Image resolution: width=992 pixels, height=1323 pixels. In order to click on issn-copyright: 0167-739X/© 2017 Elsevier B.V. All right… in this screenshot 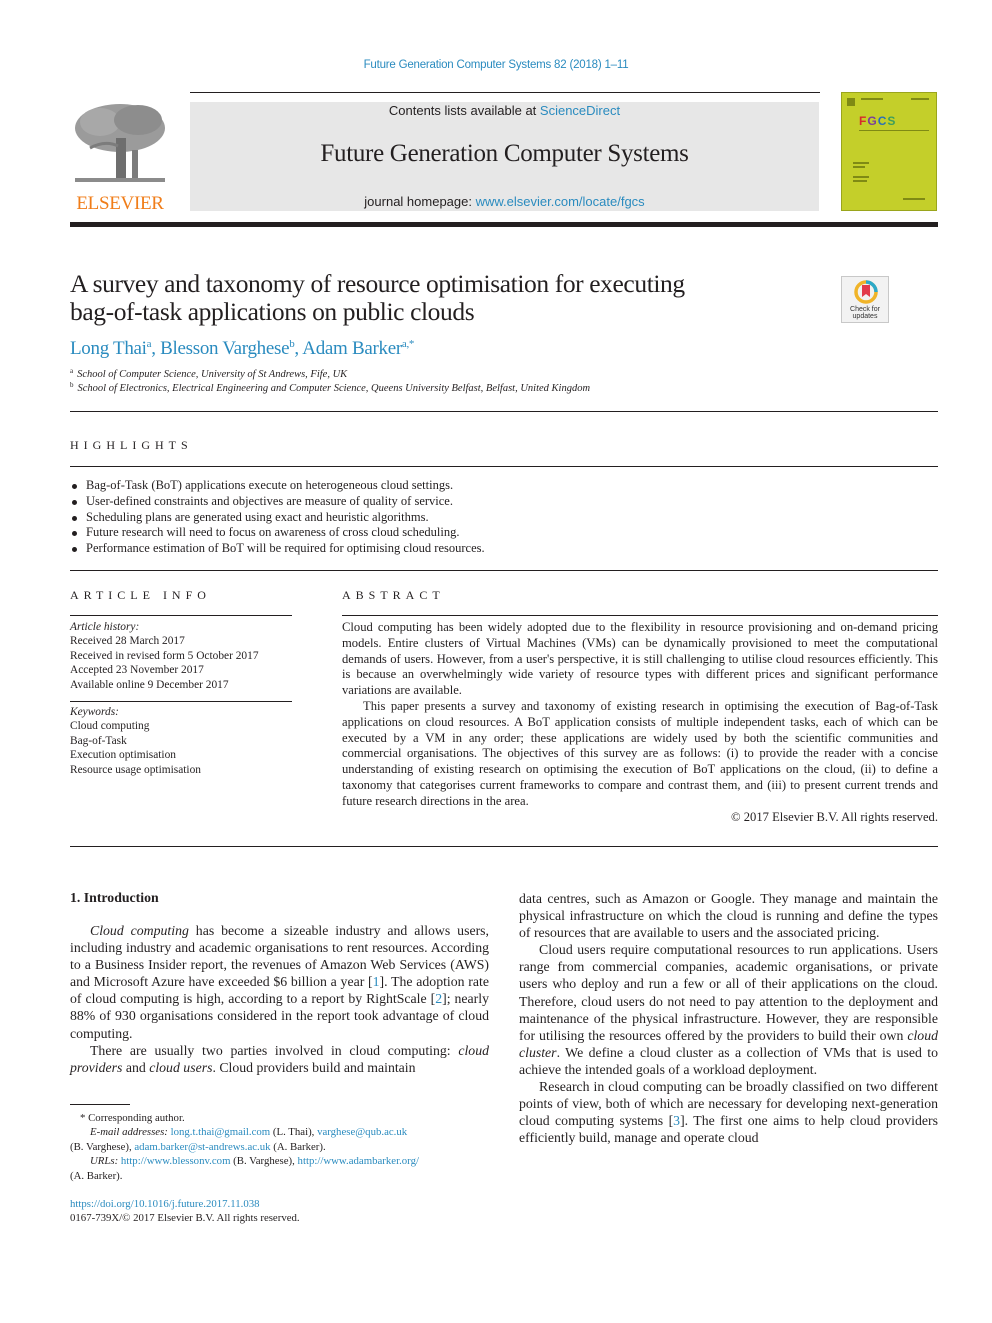, I will do `click(185, 1218)`.